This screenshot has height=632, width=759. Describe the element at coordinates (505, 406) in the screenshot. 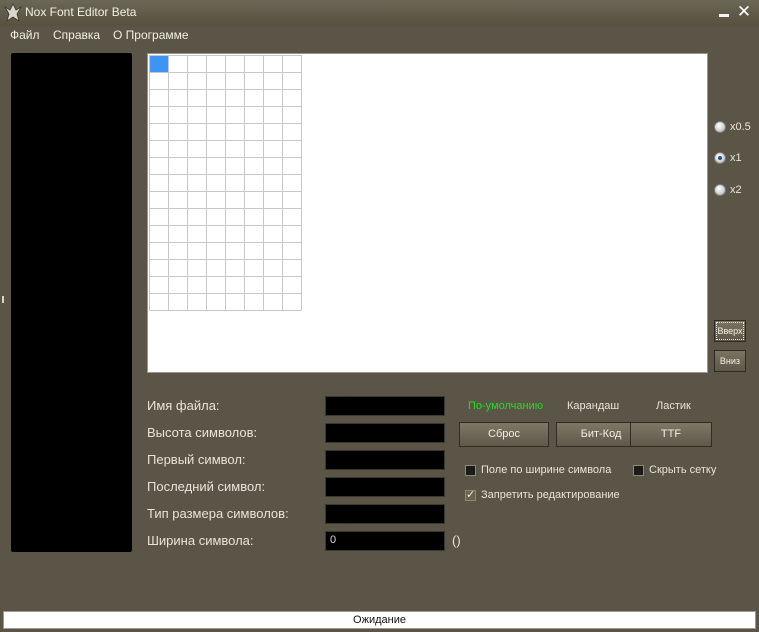

I see `mode-default: По-умолчанию` at that location.